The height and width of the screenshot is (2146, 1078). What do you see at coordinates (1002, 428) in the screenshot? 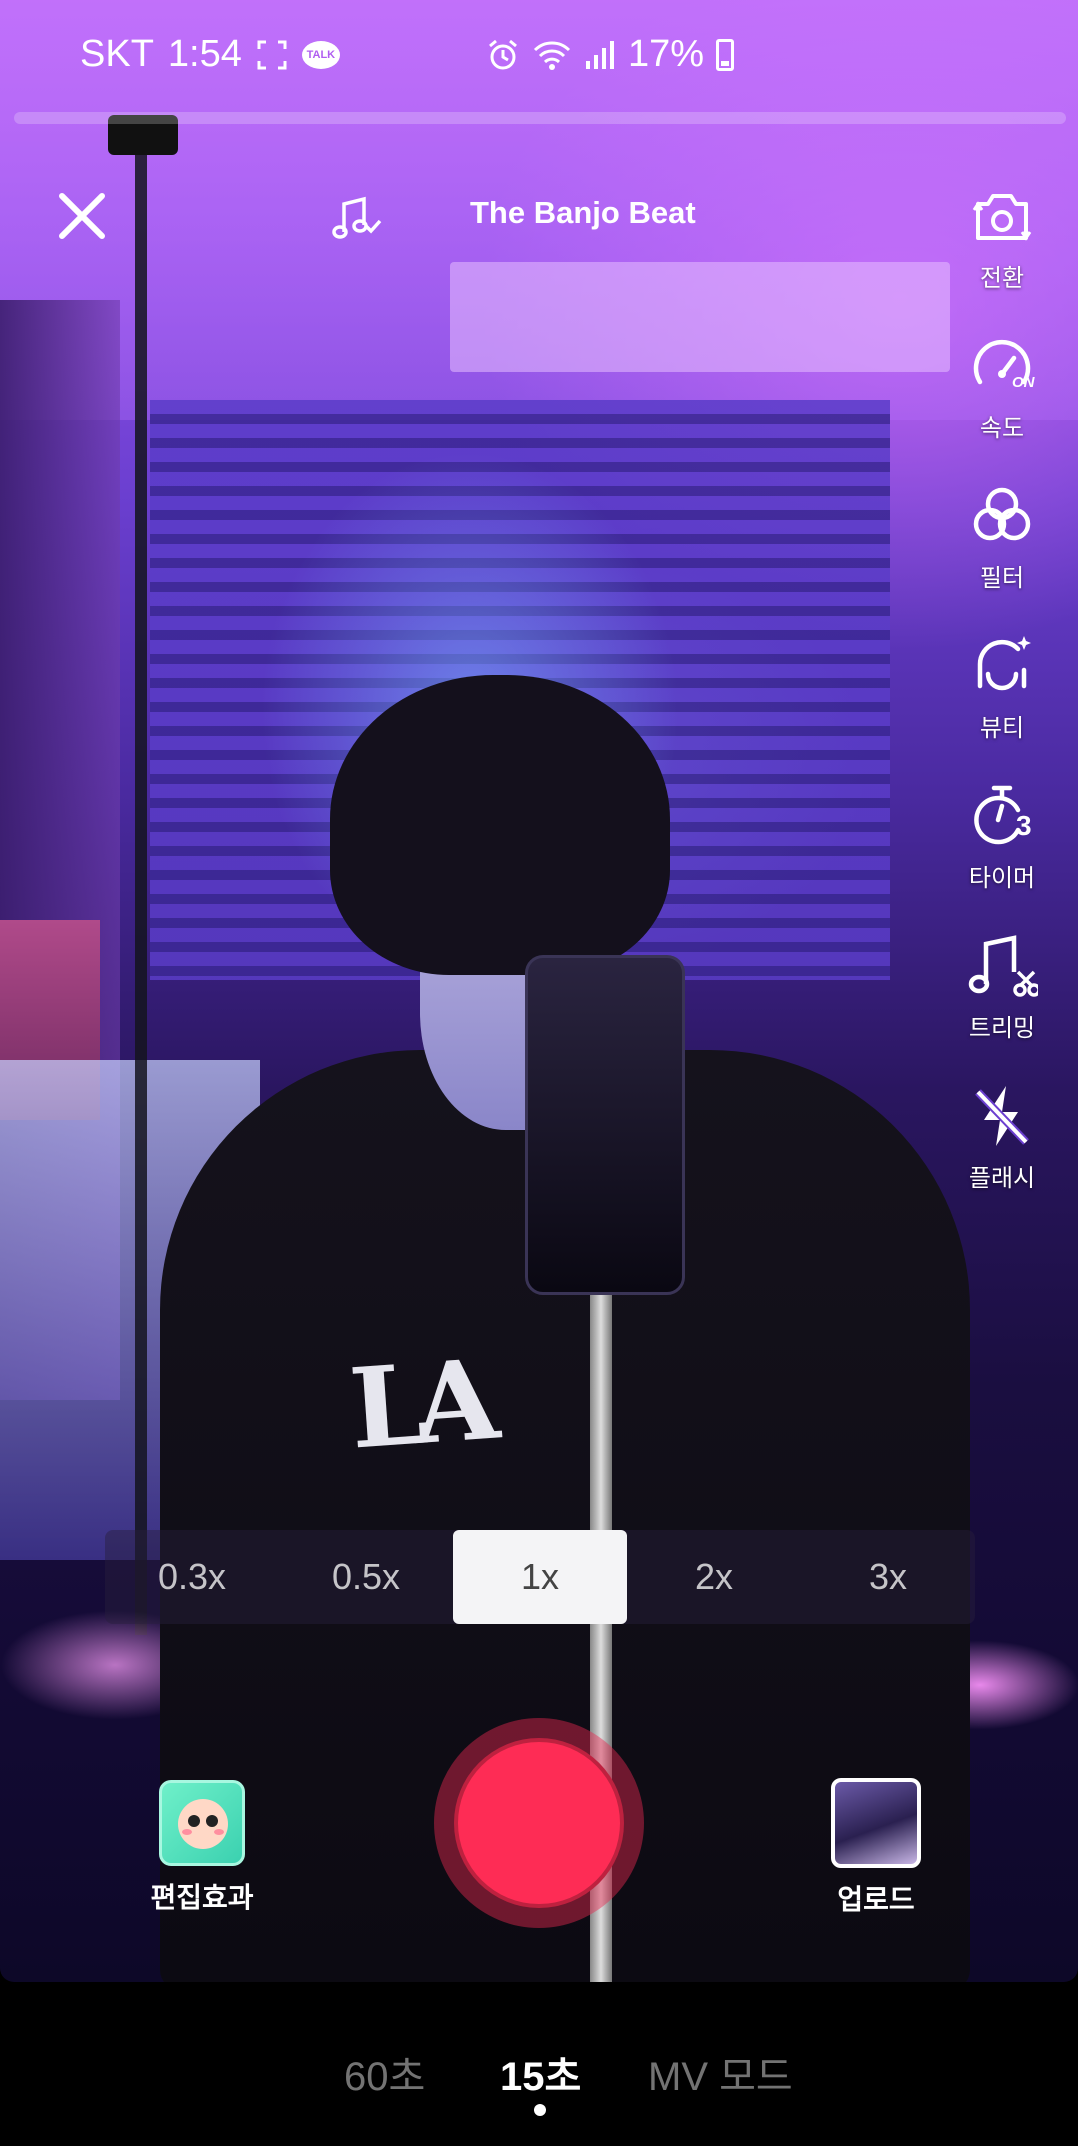
I see `tool-speed-label: 속도` at bounding box center [1002, 428].